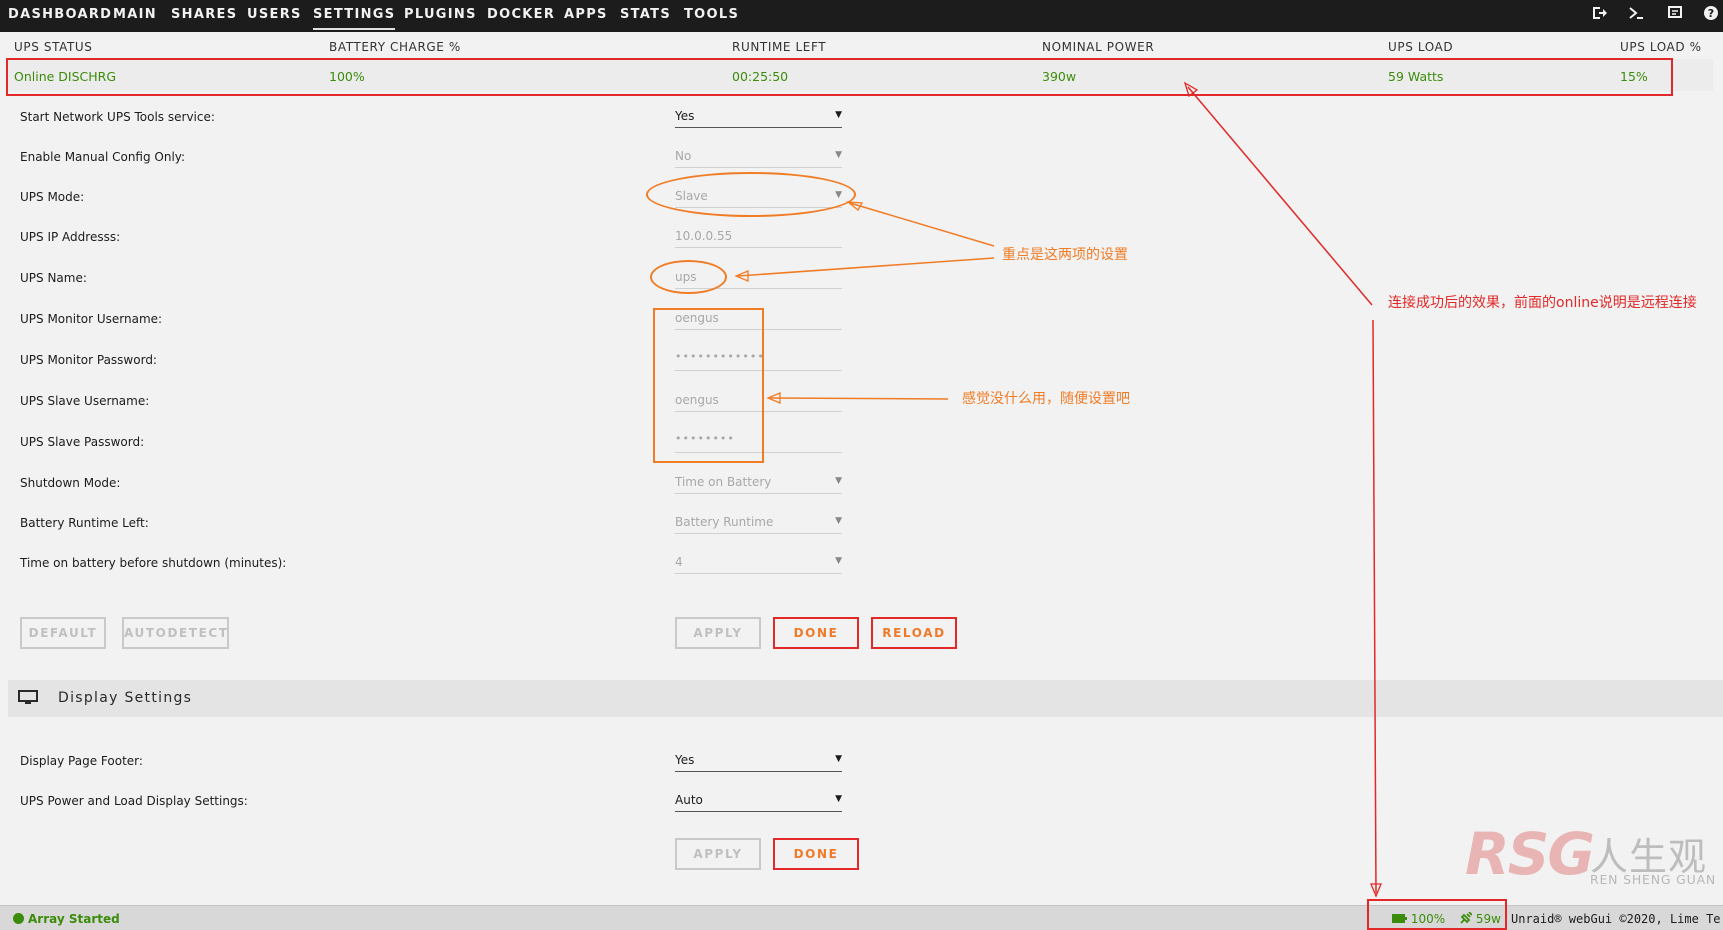  I want to click on annotation-connected: 连接成功后的效果，前面的online说明是远程连接, so click(1542, 303).